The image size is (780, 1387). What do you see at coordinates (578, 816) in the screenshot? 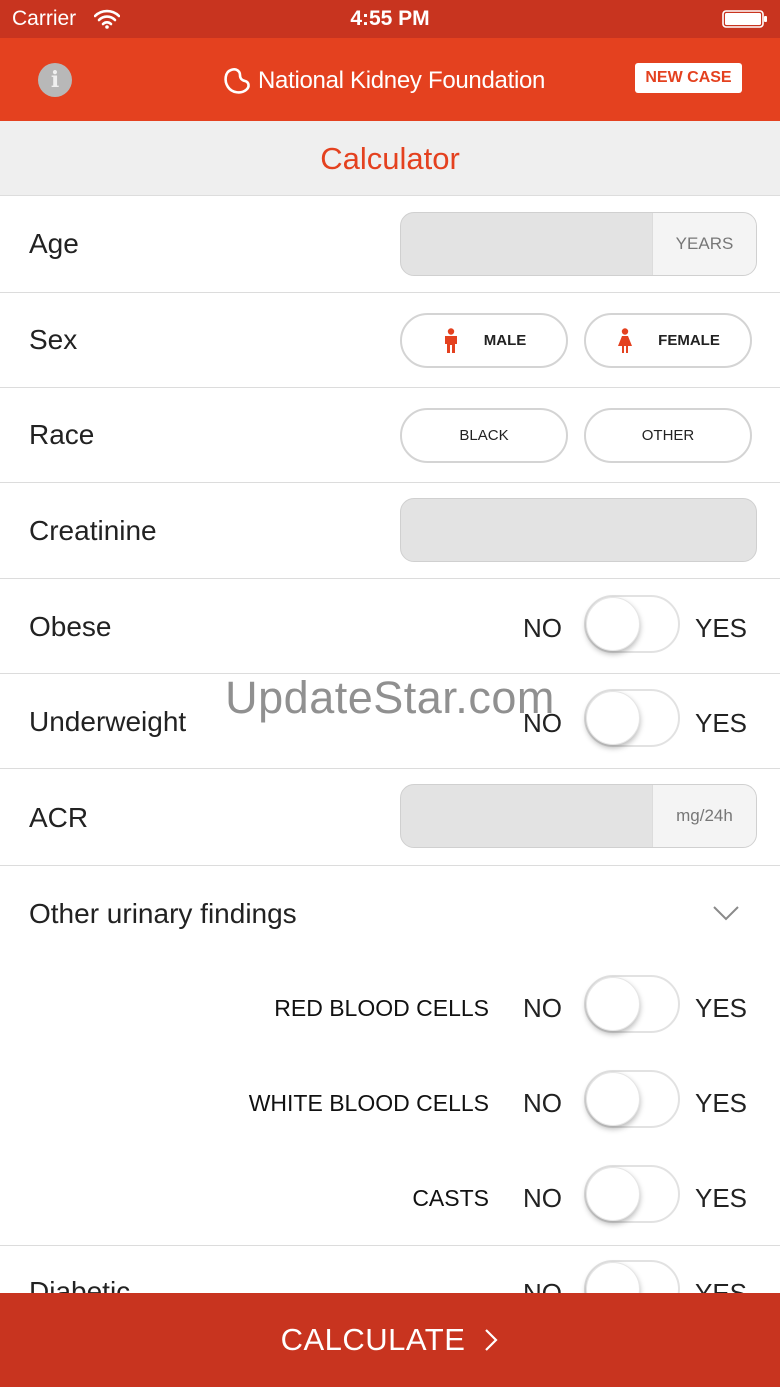
I see `acr-input: mg/24h` at bounding box center [578, 816].